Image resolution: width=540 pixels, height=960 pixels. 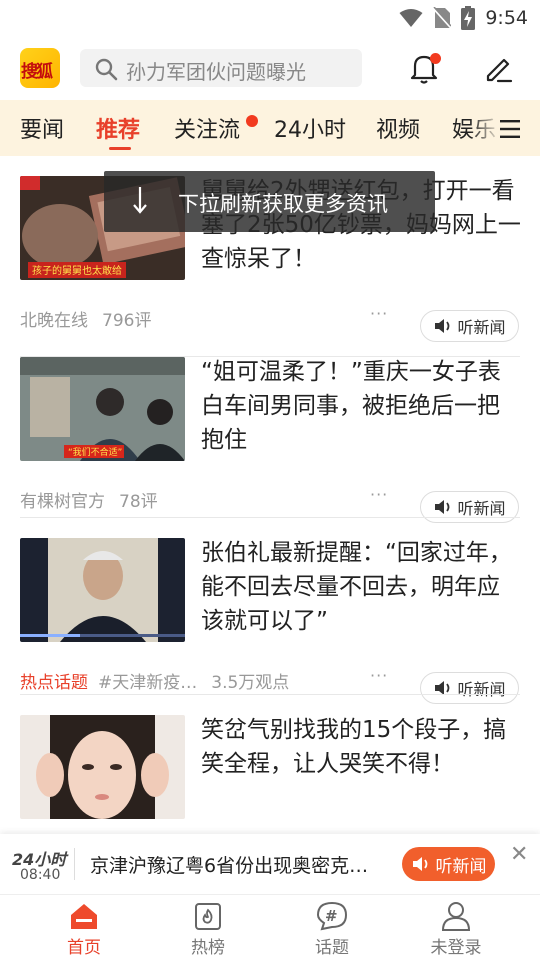 I want to click on nav-label: 热榜, so click(x=208, y=948).